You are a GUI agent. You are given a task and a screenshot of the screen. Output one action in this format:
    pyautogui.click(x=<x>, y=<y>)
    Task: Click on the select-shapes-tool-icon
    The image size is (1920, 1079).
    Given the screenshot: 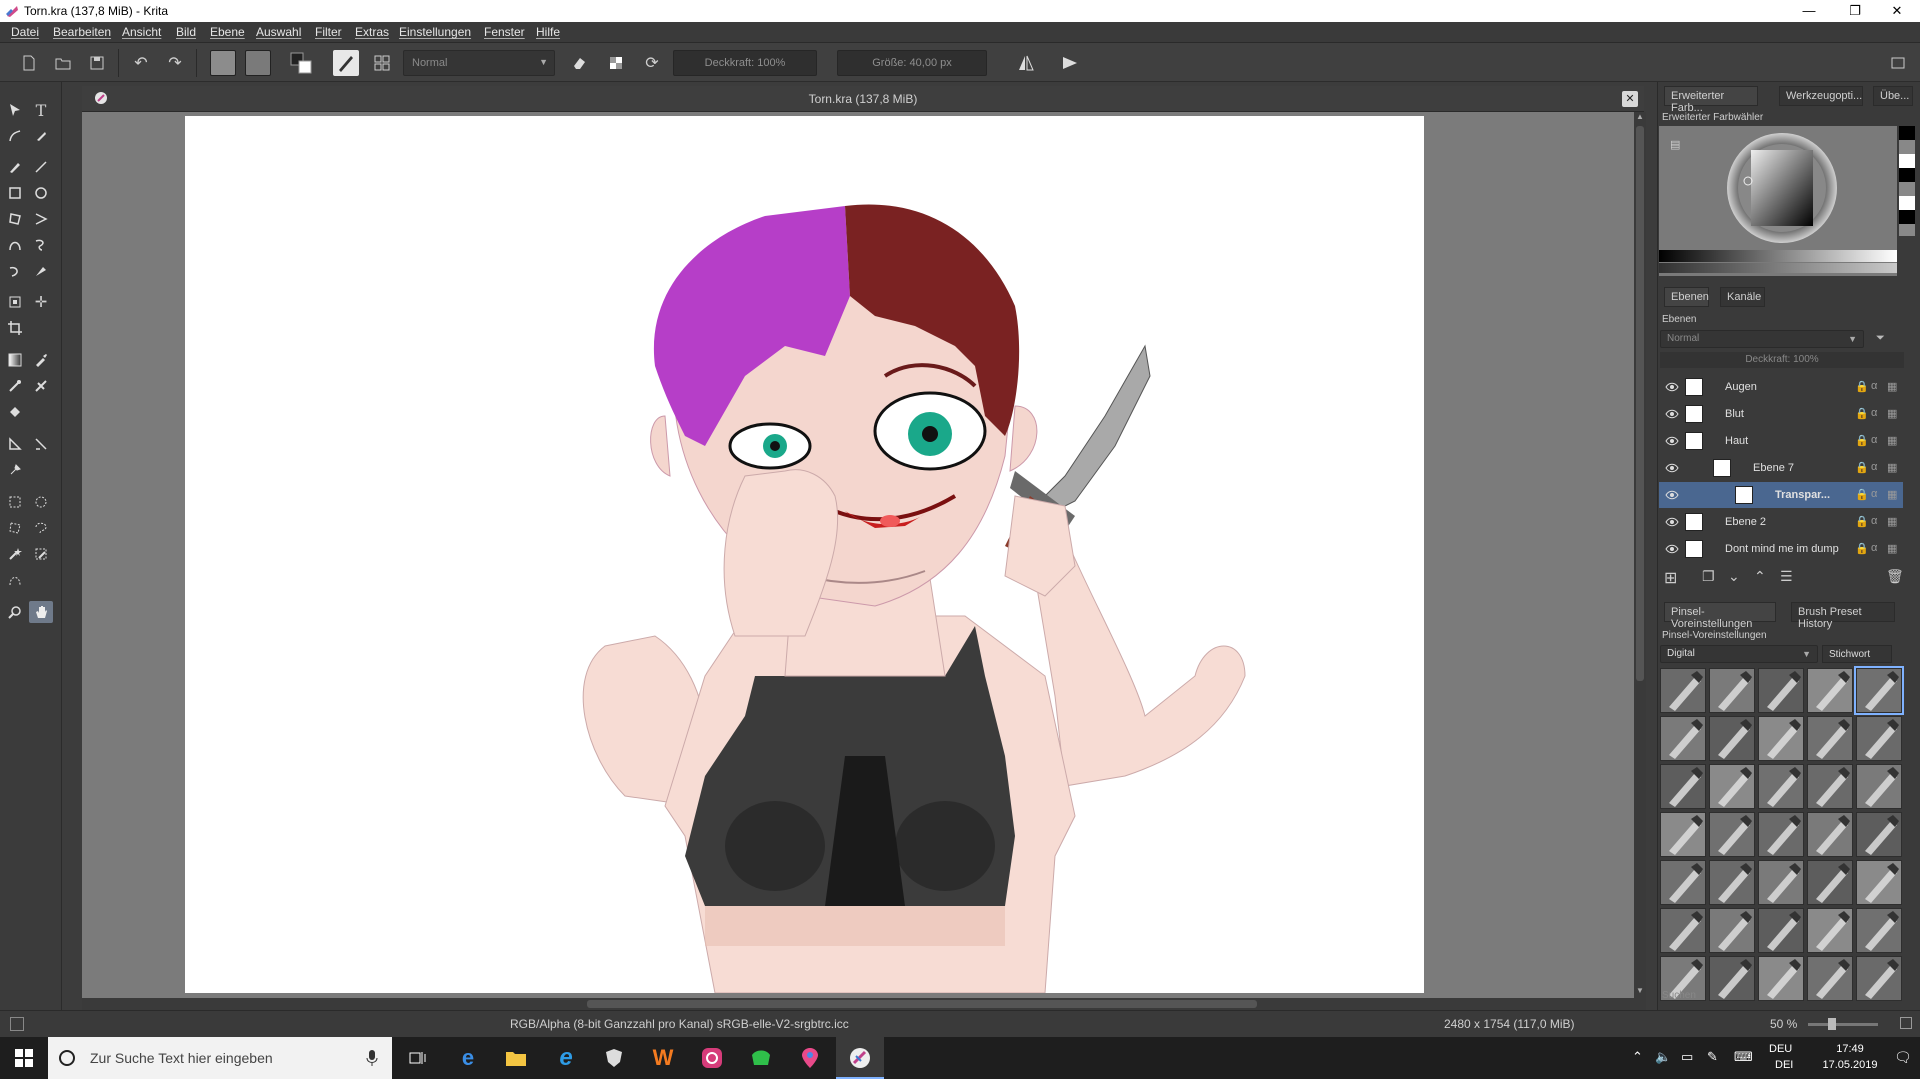 What is the action you would take?
    pyautogui.click(x=15, y=110)
    